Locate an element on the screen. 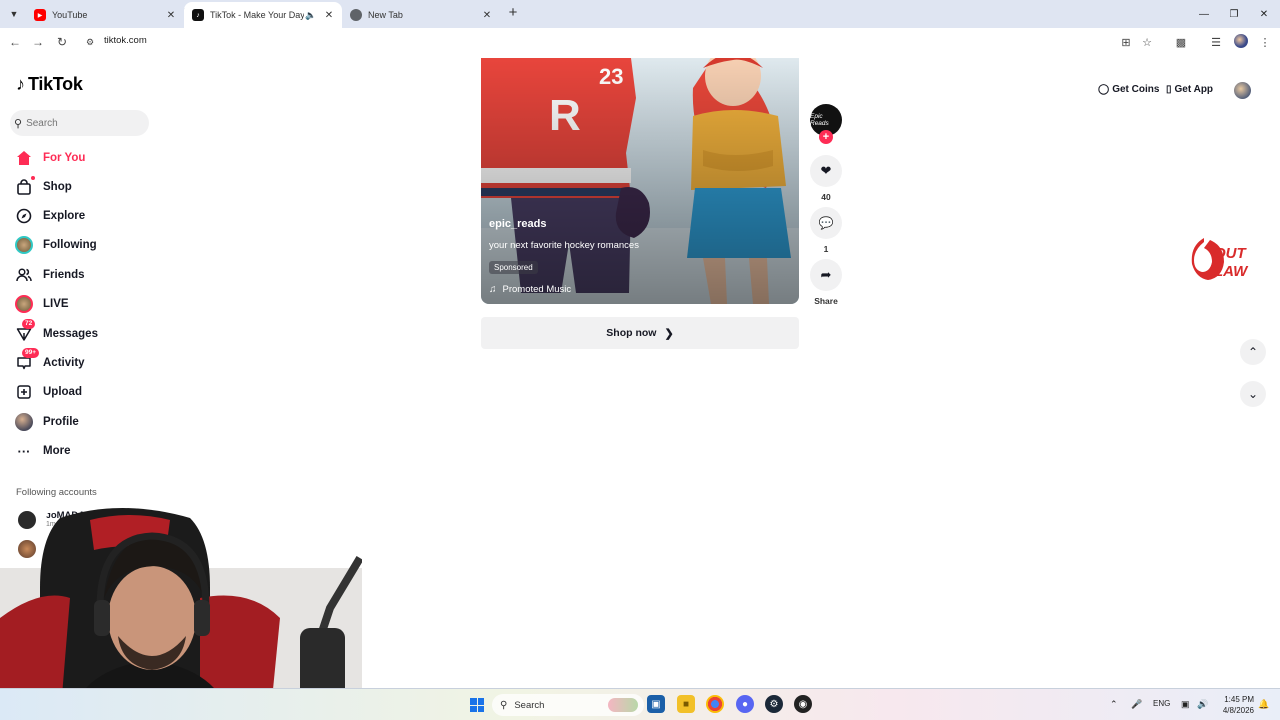 The height and width of the screenshot is (720, 1280). nav-label: LIVE is located at coordinates (56, 304).